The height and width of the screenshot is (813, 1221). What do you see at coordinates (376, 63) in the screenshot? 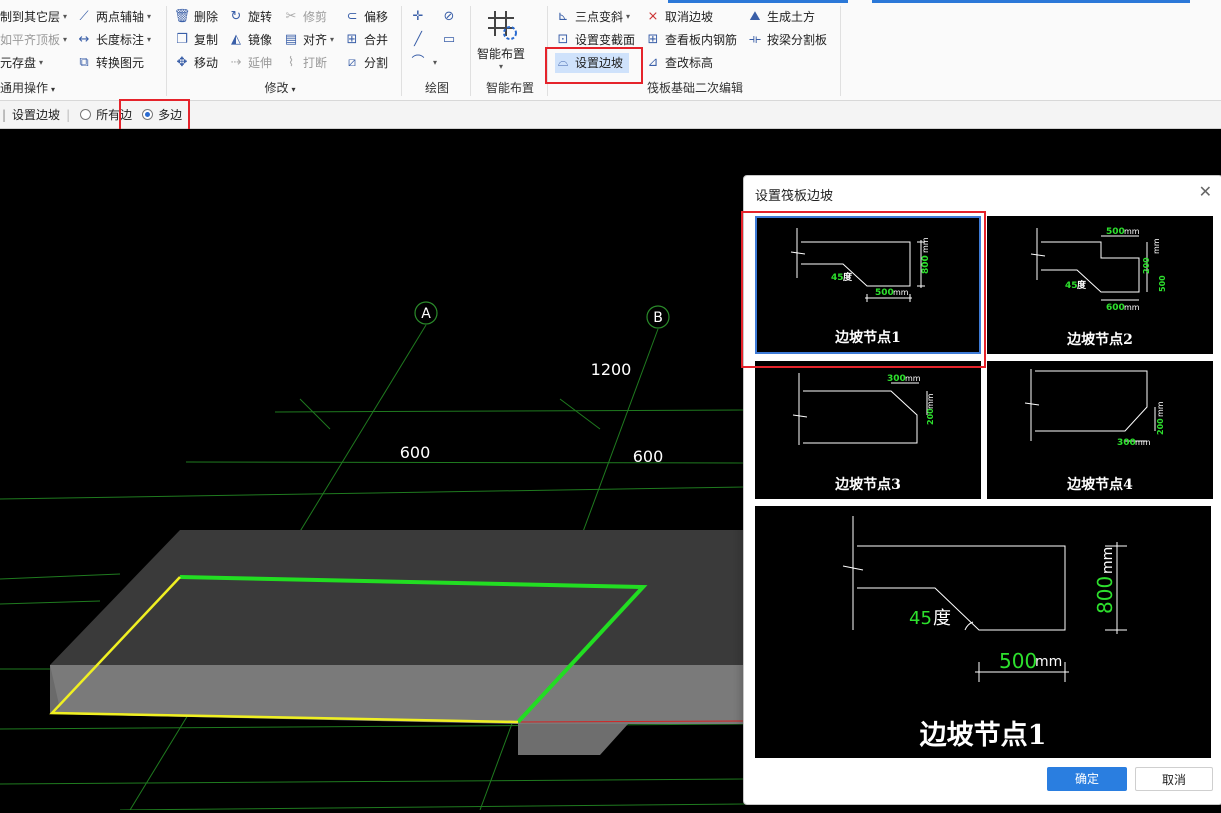
I see `button-label: 分割` at bounding box center [376, 63].